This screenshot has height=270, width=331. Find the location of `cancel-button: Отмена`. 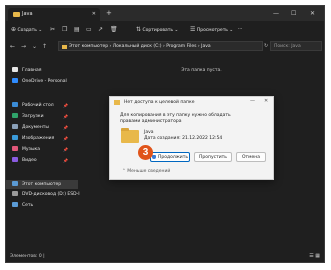

cancel-button: Отмена is located at coordinates (251, 157).